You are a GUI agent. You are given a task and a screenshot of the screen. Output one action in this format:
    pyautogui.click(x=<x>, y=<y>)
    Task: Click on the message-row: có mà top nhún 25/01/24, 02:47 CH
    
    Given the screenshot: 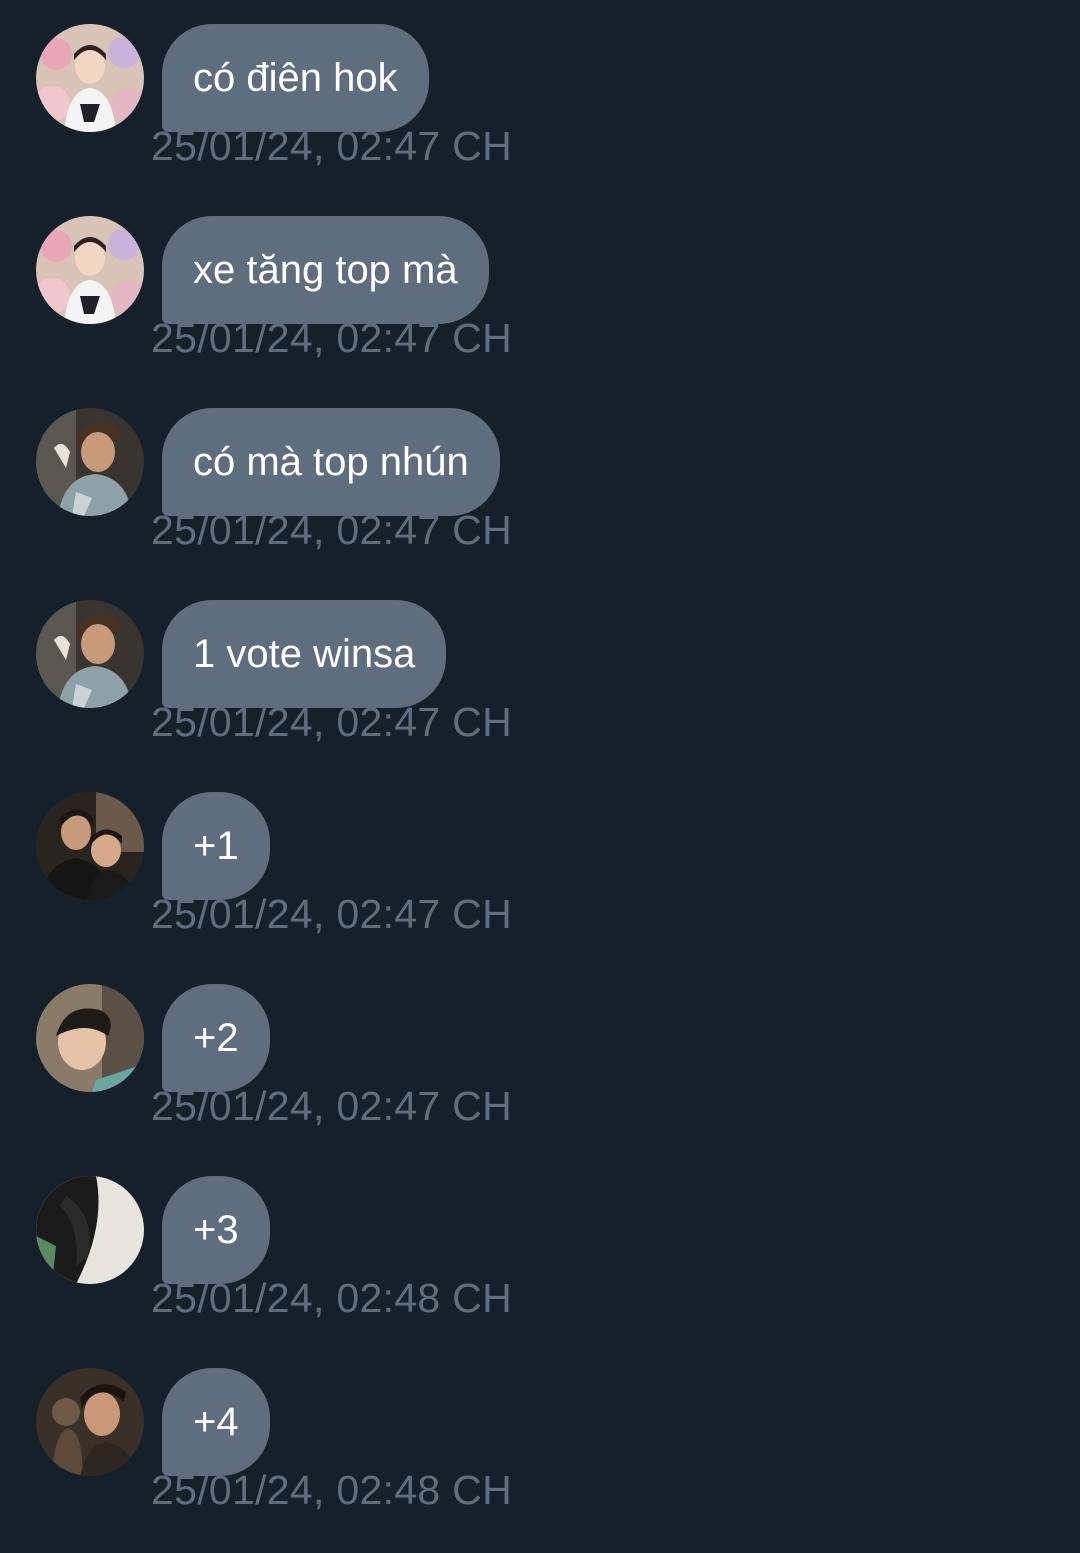 What is the action you would take?
    pyautogui.click(x=540, y=480)
    